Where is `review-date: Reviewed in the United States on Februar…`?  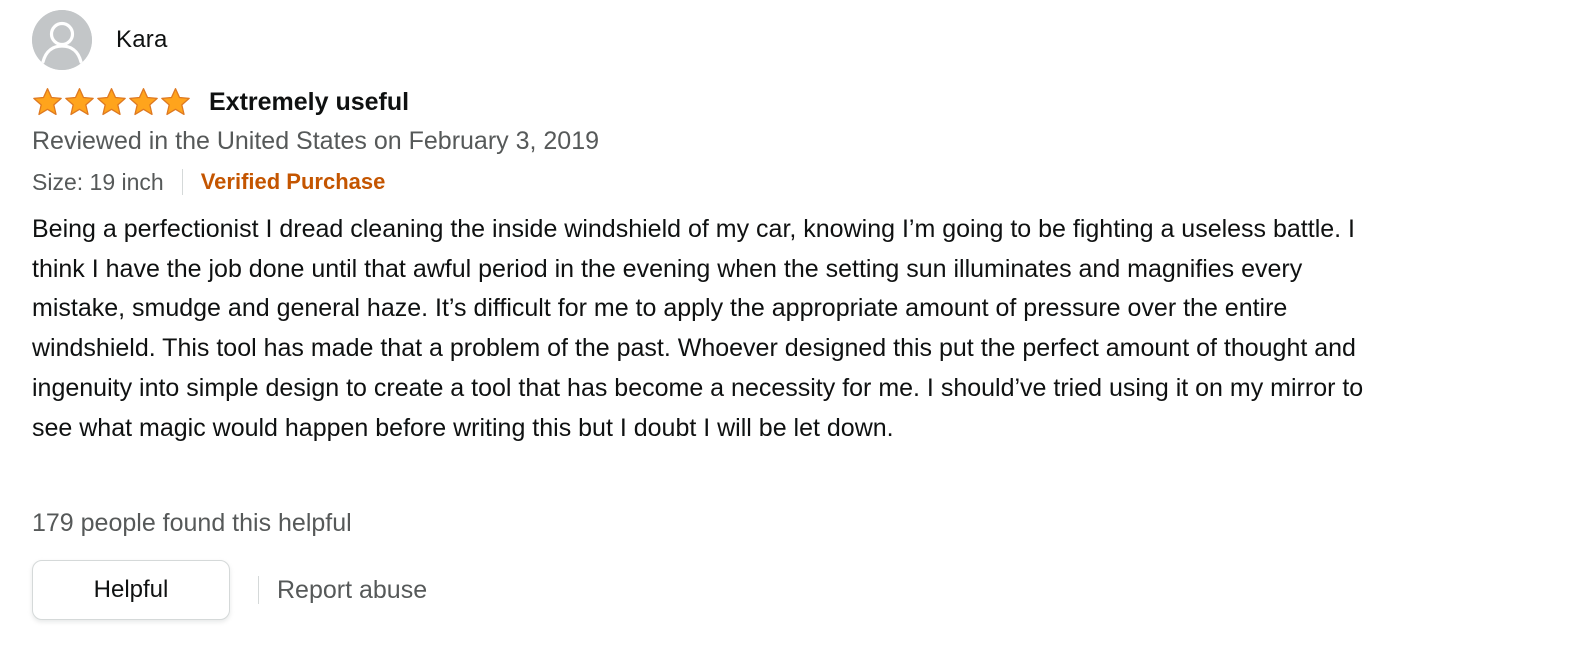
review-date: Reviewed in the United States on Februar… is located at coordinates (316, 141).